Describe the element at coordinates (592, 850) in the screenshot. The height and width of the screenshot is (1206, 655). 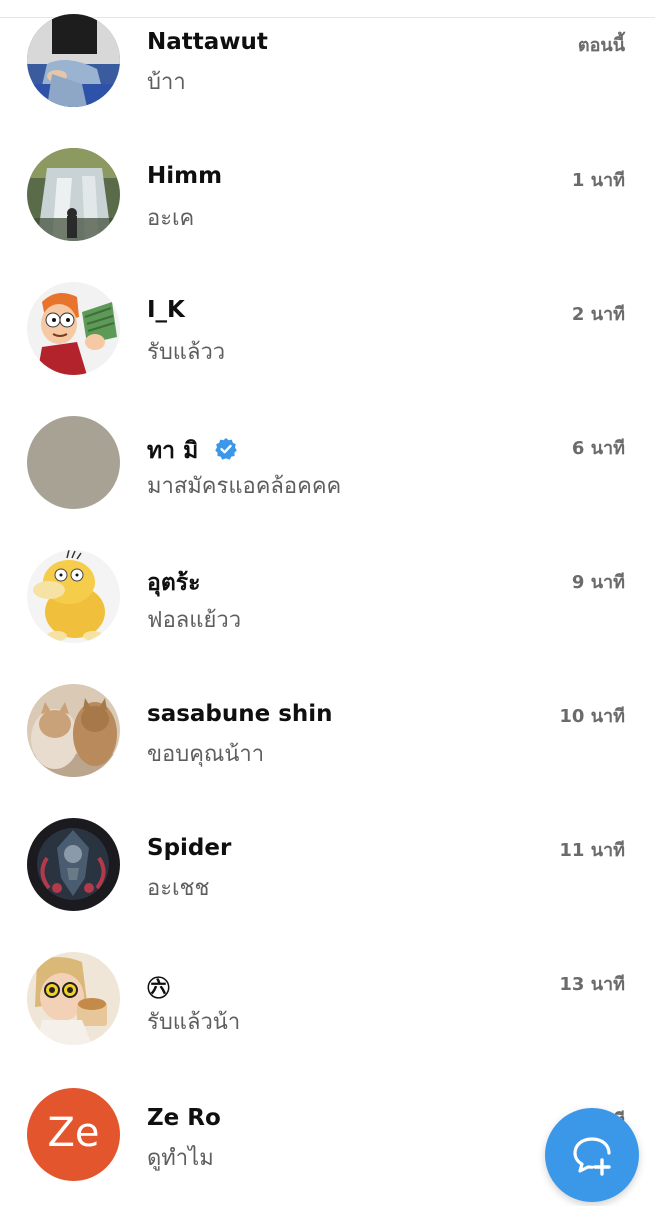
I see `timestamp: 11 นาที` at that location.